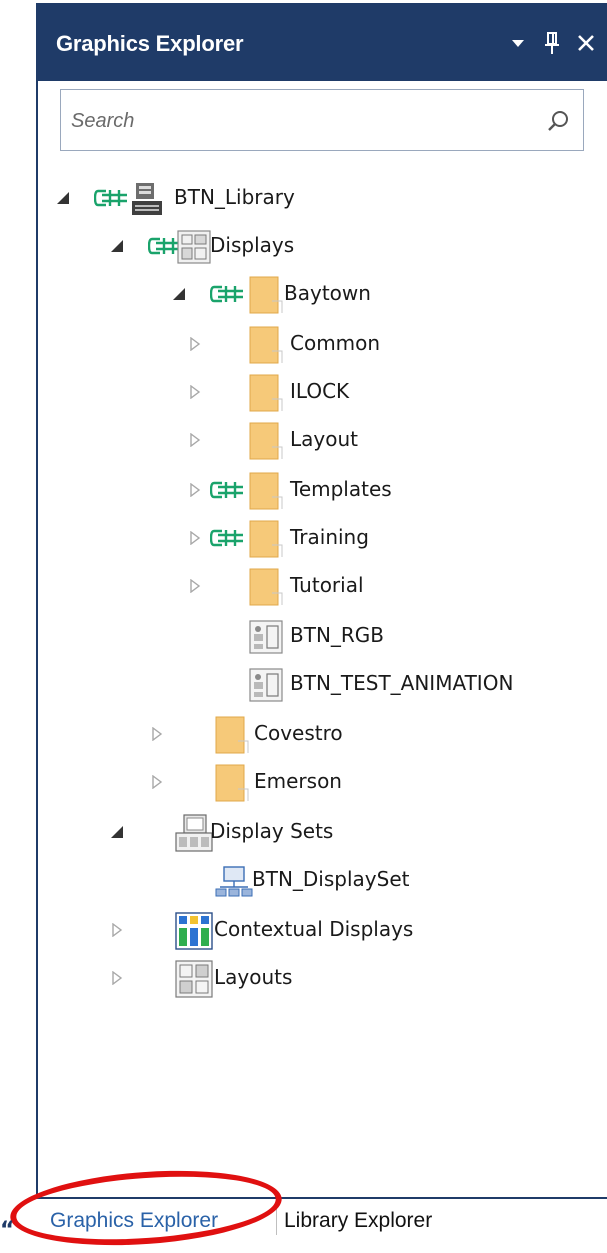 This screenshot has width=607, height=1253. I want to click on tree-node-label: Displays, so click(252, 245).